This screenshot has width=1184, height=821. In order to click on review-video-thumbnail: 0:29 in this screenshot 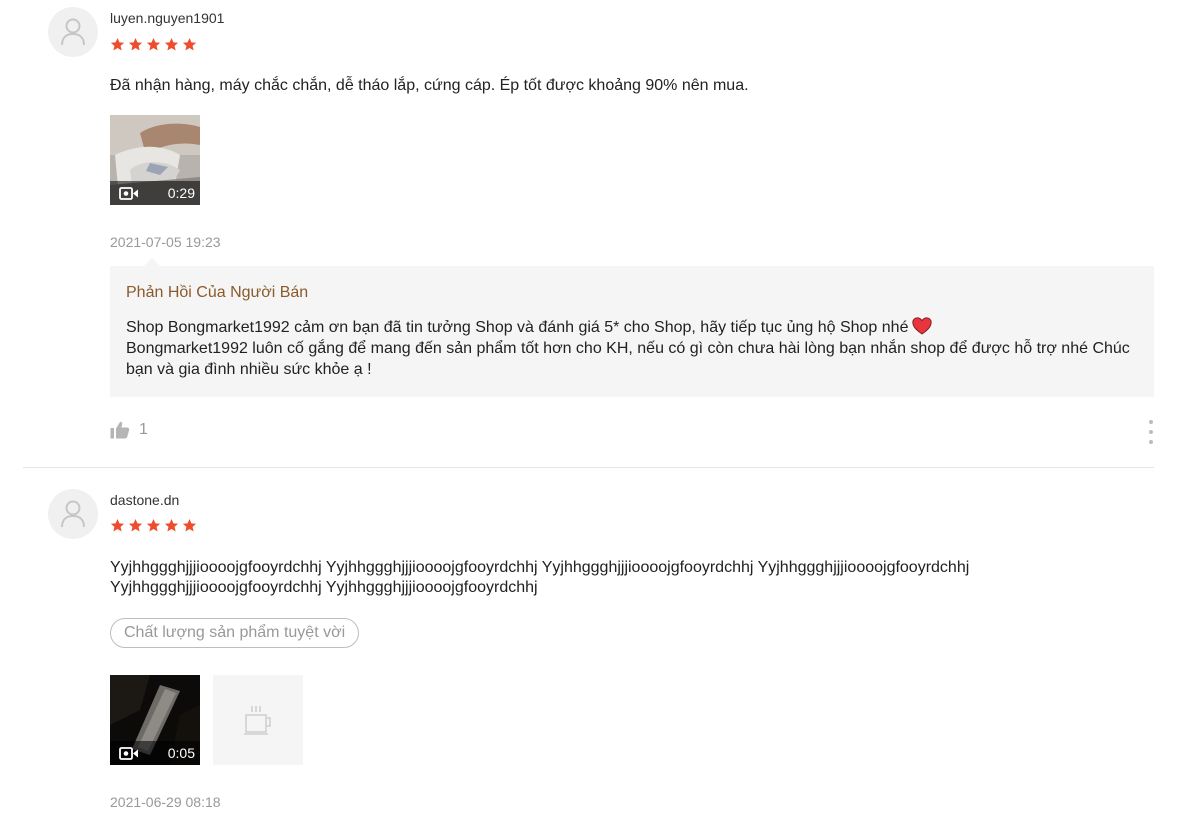, I will do `click(155, 160)`.